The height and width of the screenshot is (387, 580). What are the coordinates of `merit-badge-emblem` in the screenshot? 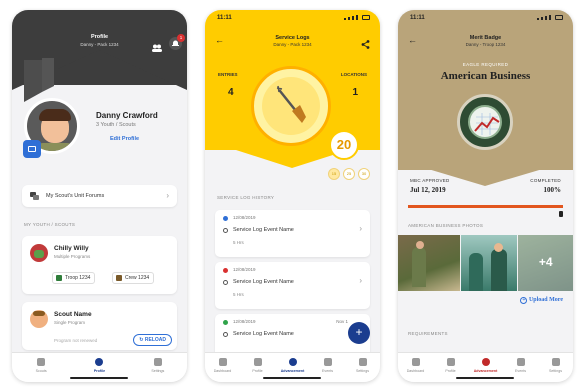 It's located at (485, 122).